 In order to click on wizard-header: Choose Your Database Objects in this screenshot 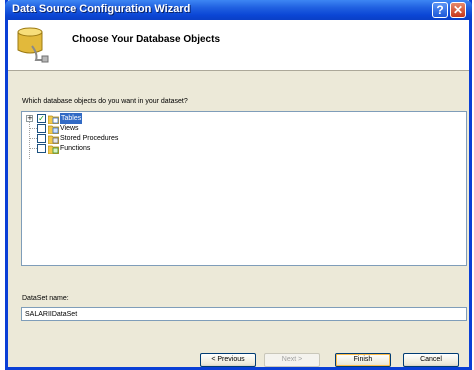, I will do `click(238, 45)`.